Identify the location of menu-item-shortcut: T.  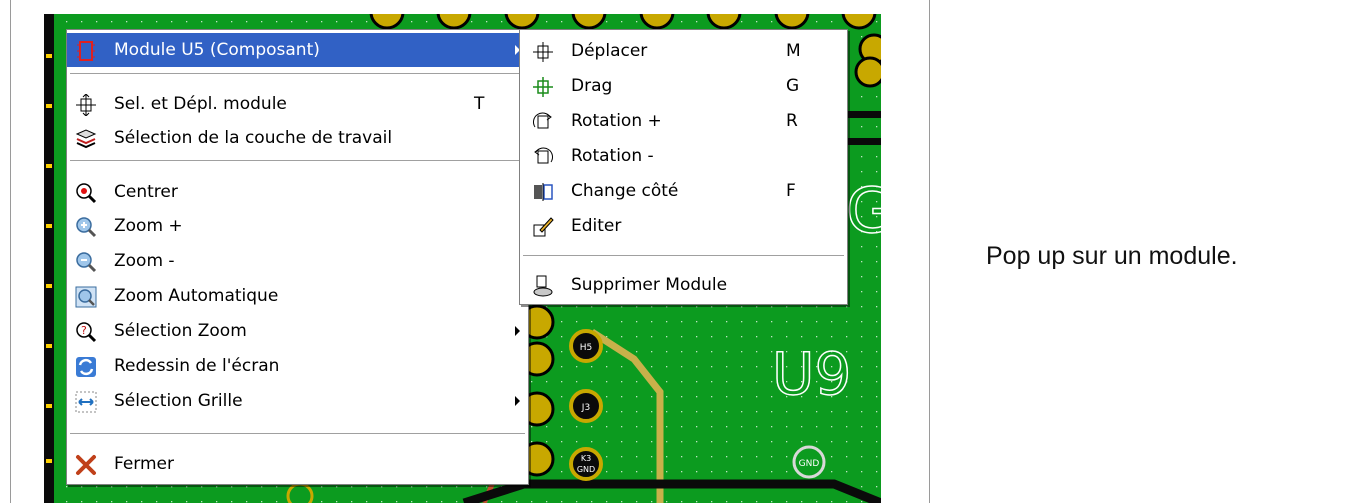
(479, 104).